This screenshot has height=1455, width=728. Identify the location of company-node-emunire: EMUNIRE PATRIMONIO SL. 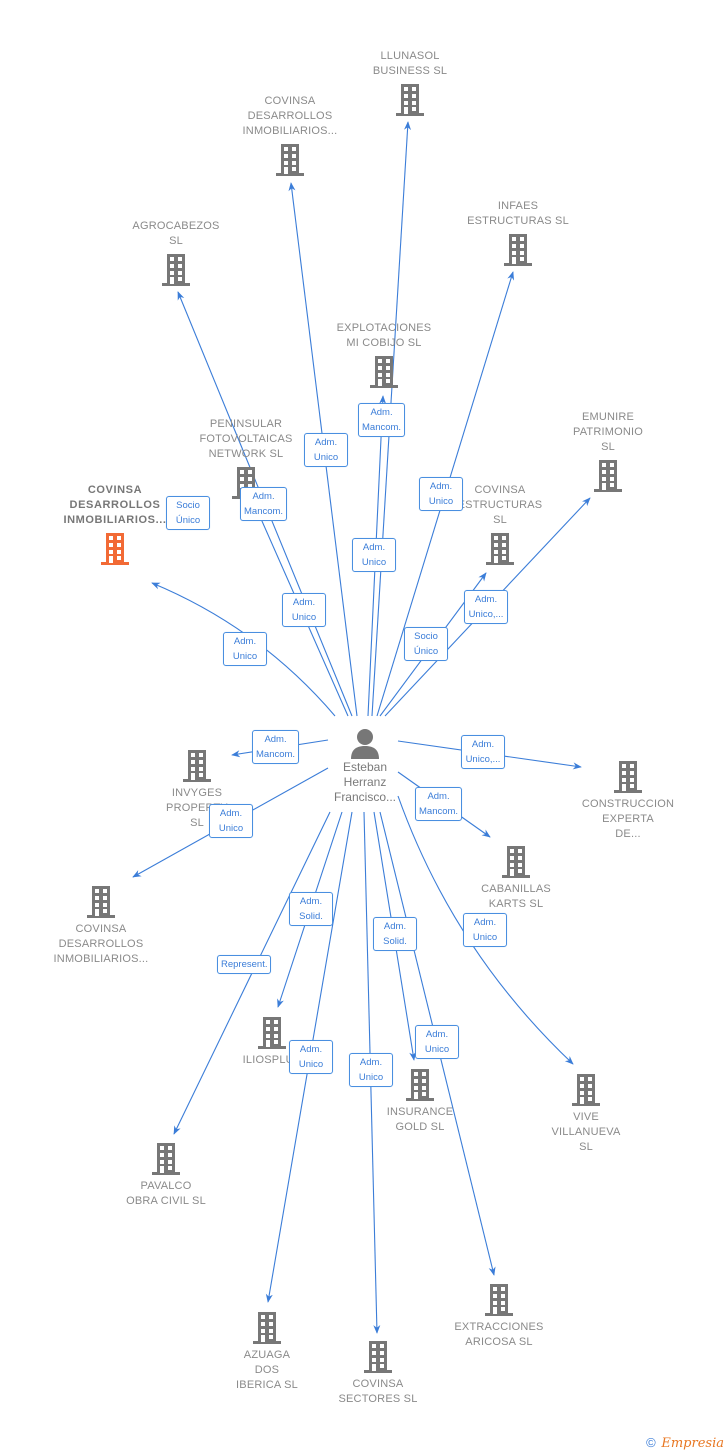
(608, 451).